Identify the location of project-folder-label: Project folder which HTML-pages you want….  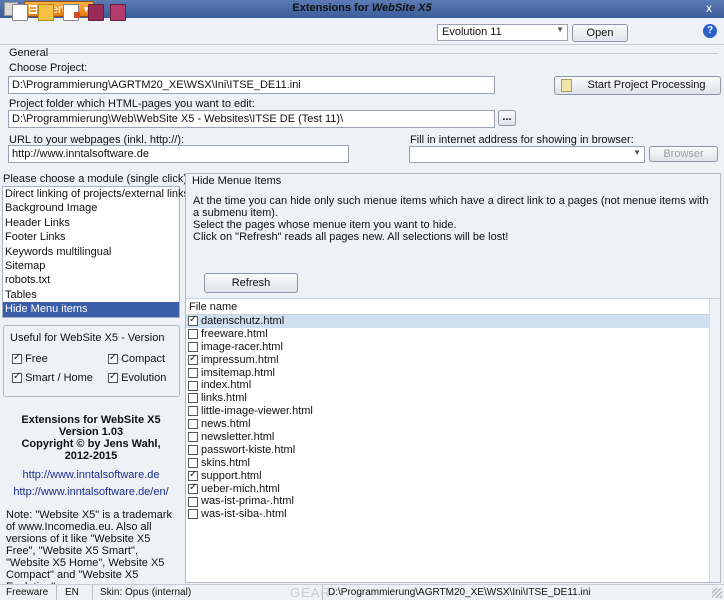
(132, 104).